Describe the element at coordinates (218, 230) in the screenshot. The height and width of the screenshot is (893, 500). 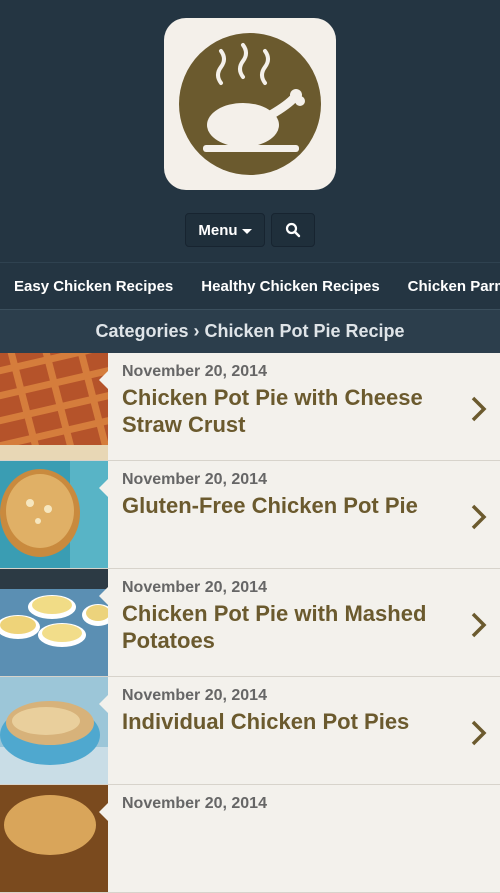
I see `menu-button-label: Menu` at that location.